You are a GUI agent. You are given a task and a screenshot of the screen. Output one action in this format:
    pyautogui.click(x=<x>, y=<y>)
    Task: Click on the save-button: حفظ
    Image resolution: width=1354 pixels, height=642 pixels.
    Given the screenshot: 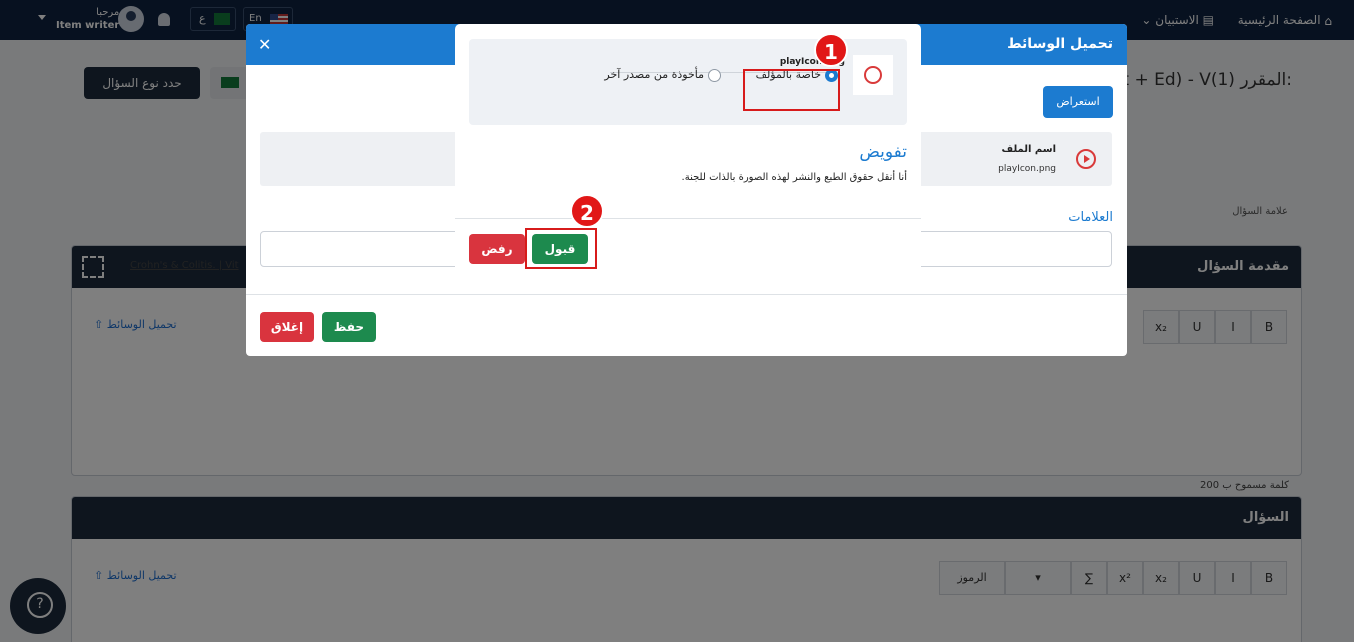 What is the action you would take?
    pyautogui.click(x=349, y=327)
    